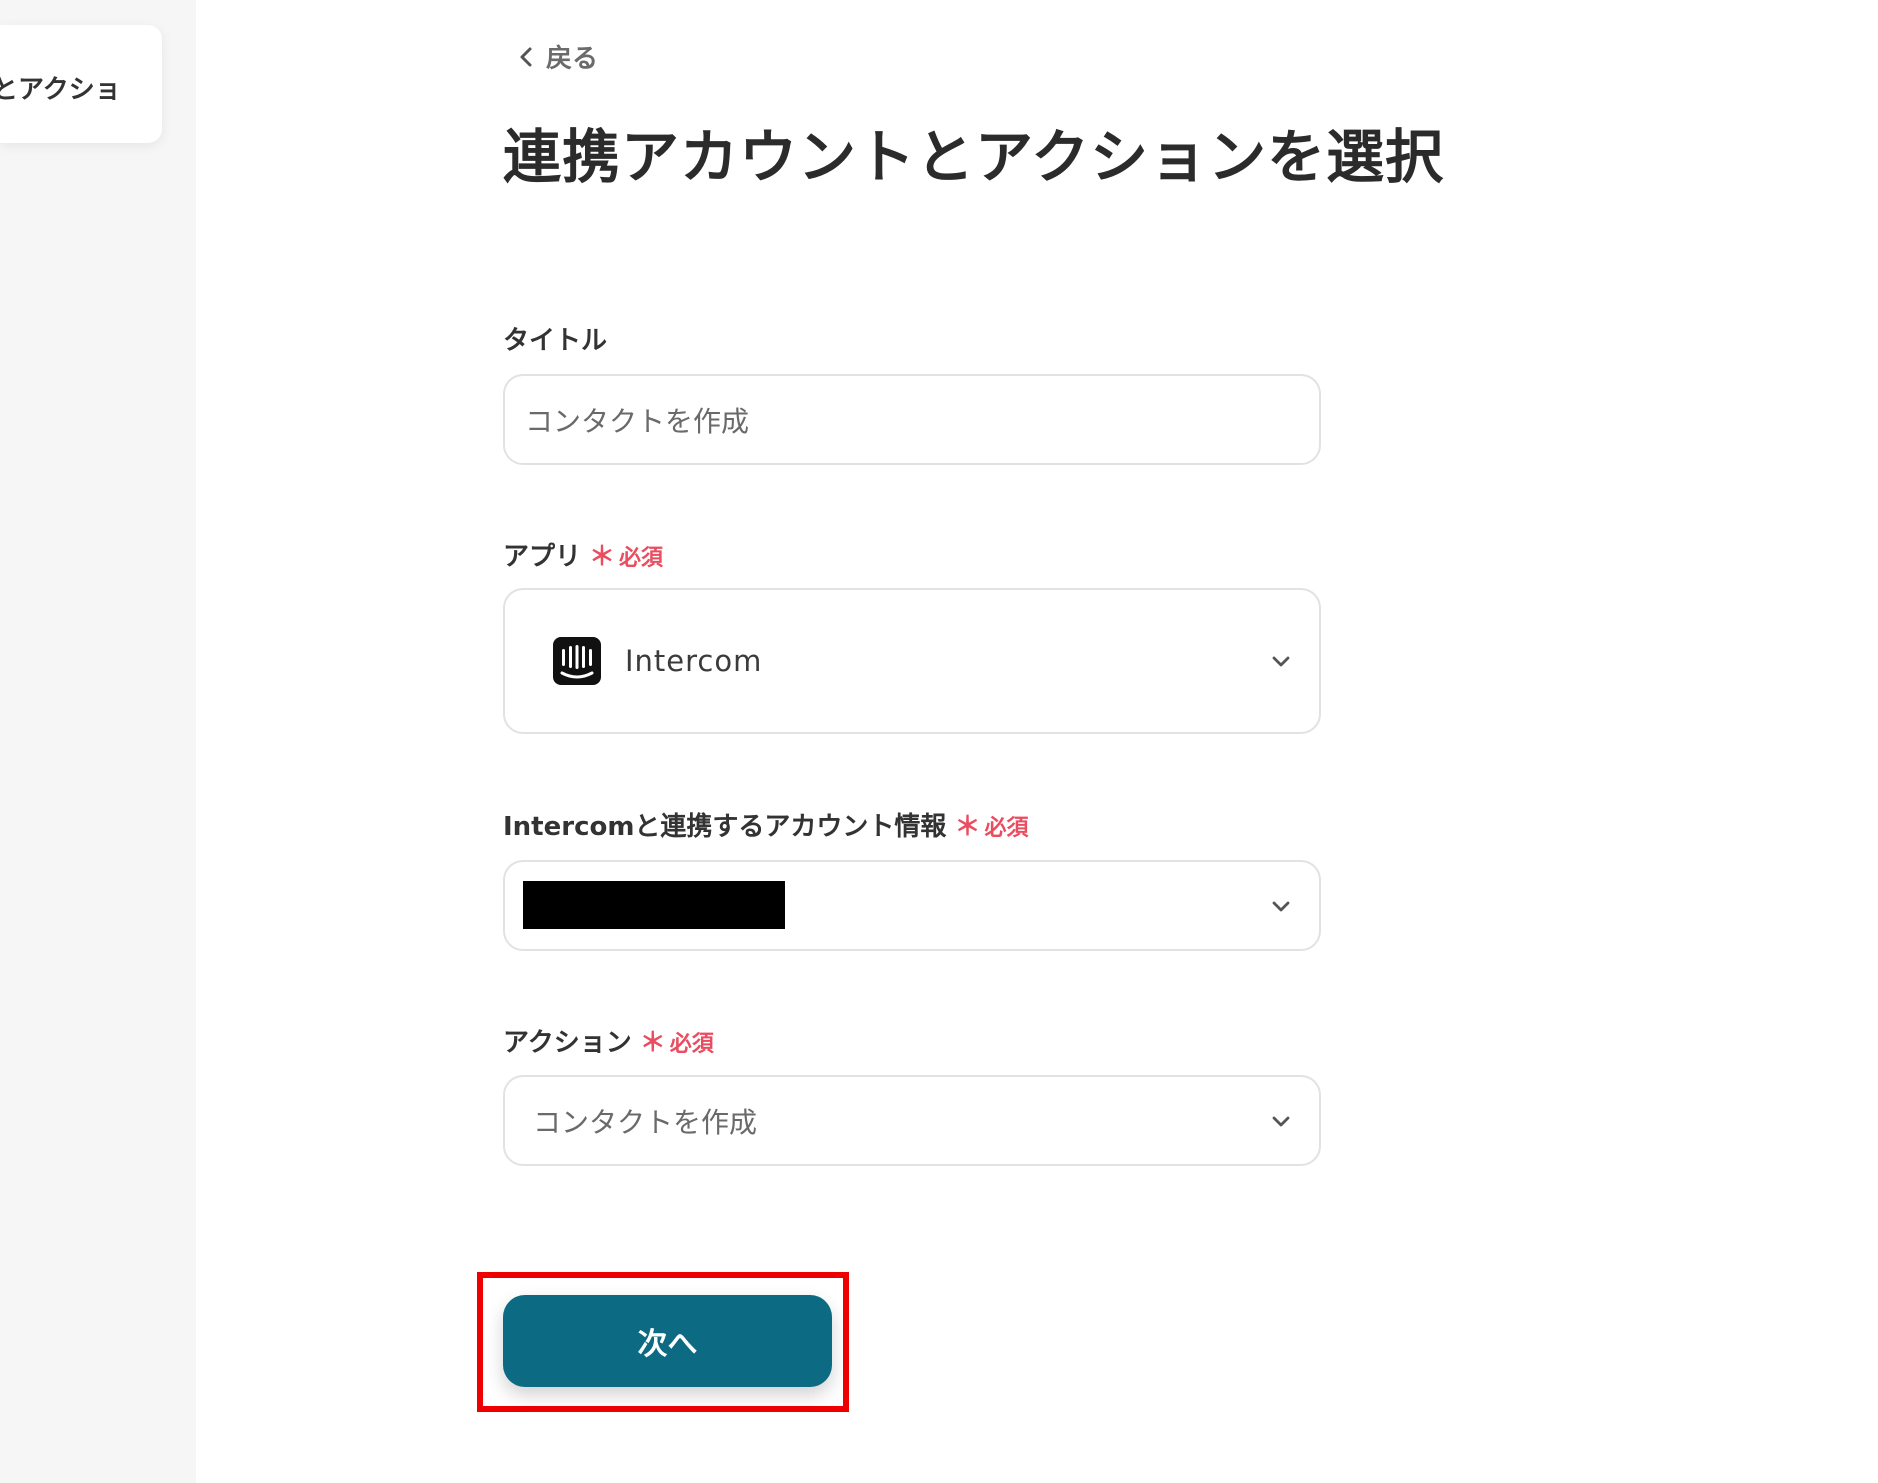  Describe the element at coordinates (526, 56) in the screenshot. I see `chevron-left-icon` at that location.